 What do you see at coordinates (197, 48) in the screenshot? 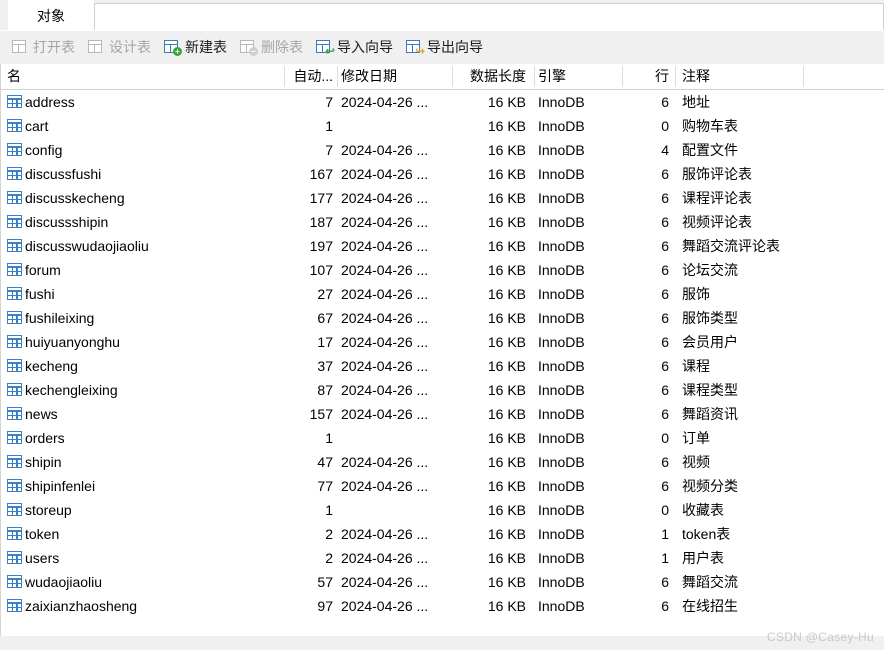
I see `new-table-button: + 新建表` at bounding box center [197, 48].